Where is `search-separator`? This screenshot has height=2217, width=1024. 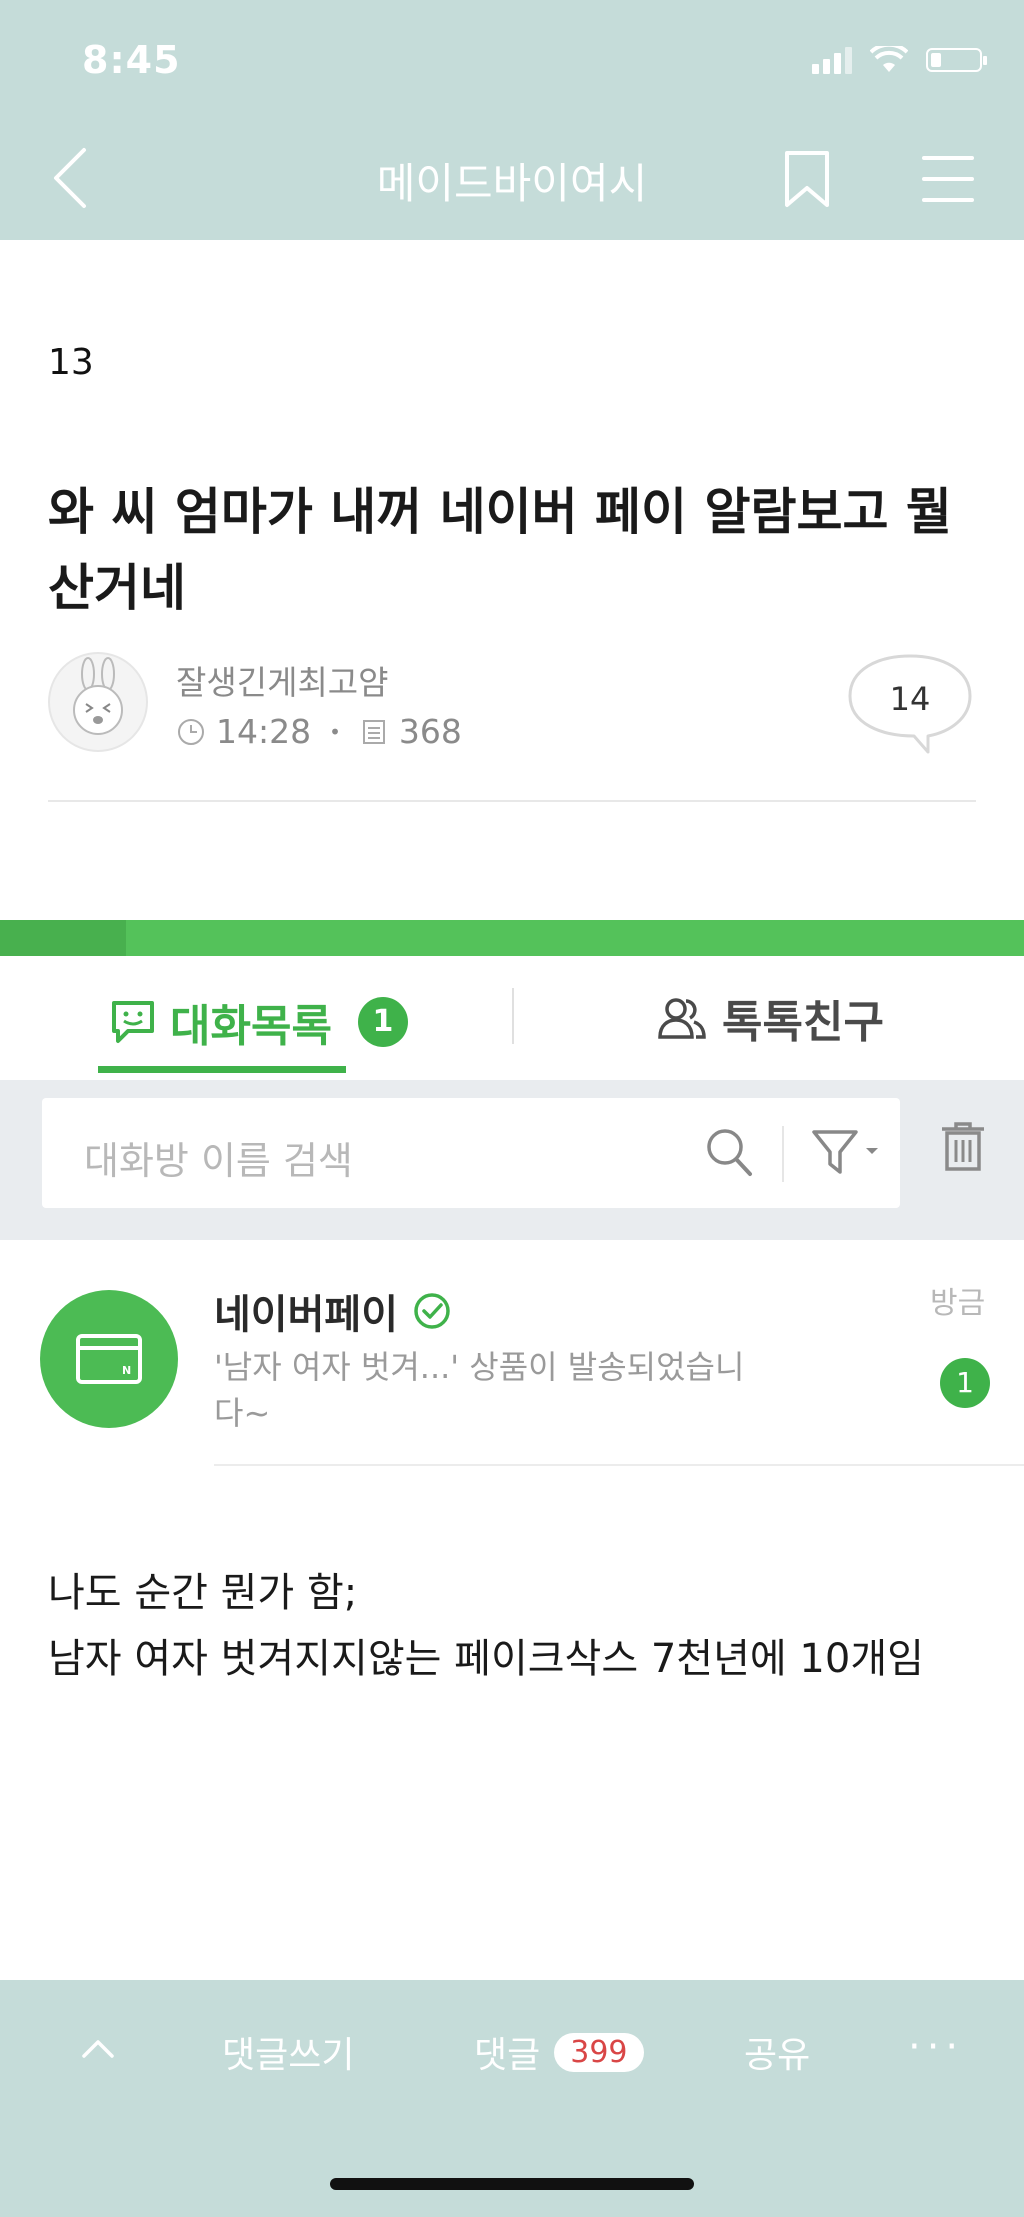 search-separator is located at coordinates (783, 1154).